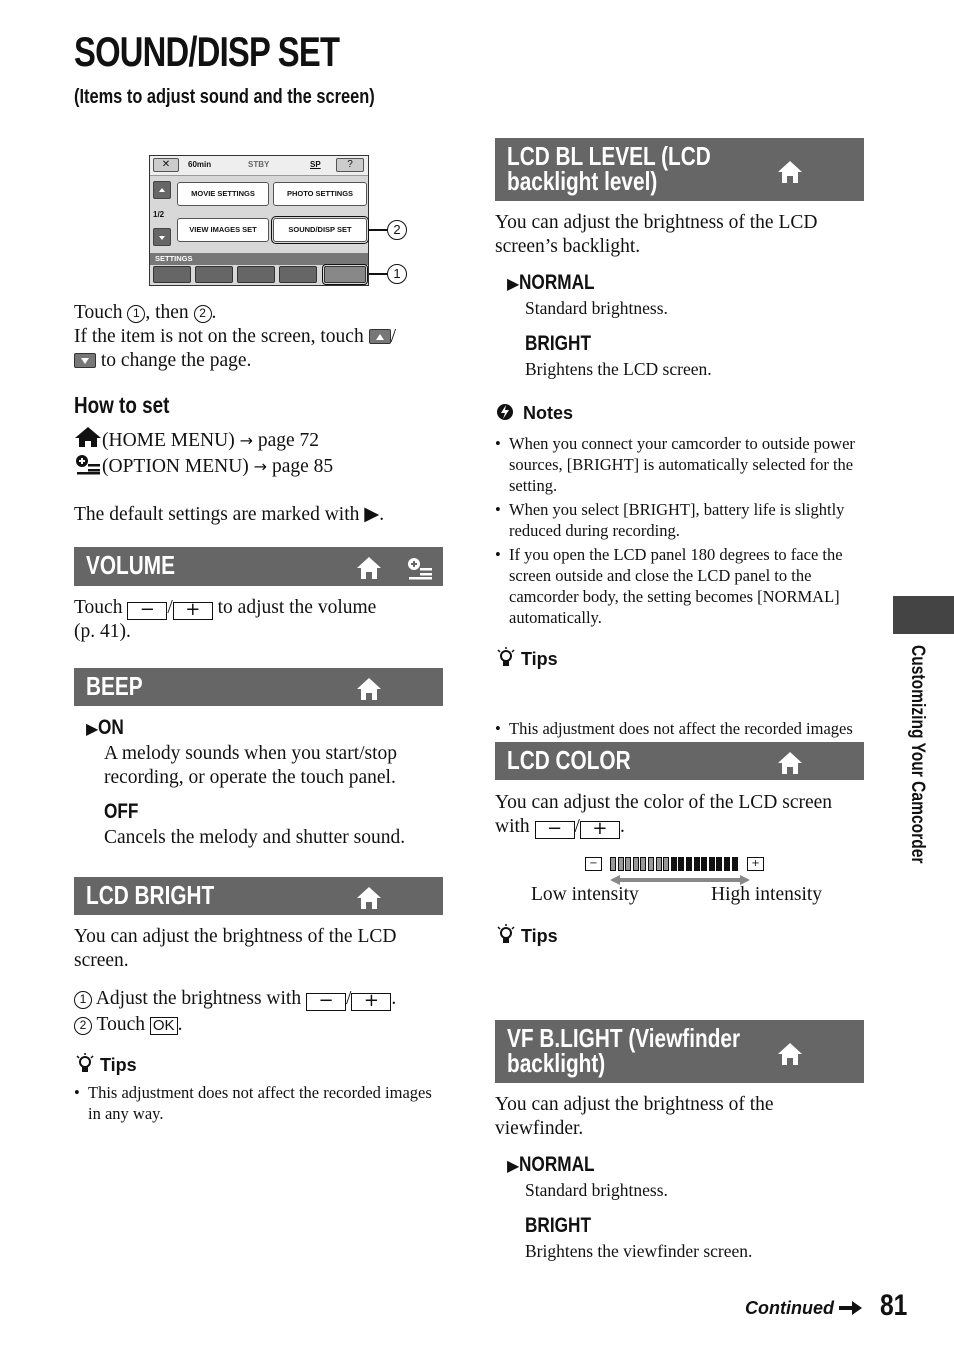 Image resolution: width=954 pixels, height=1357 pixels. What do you see at coordinates (162, 190) in the screenshot?
I see `page-up-button` at bounding box center [162, 190].